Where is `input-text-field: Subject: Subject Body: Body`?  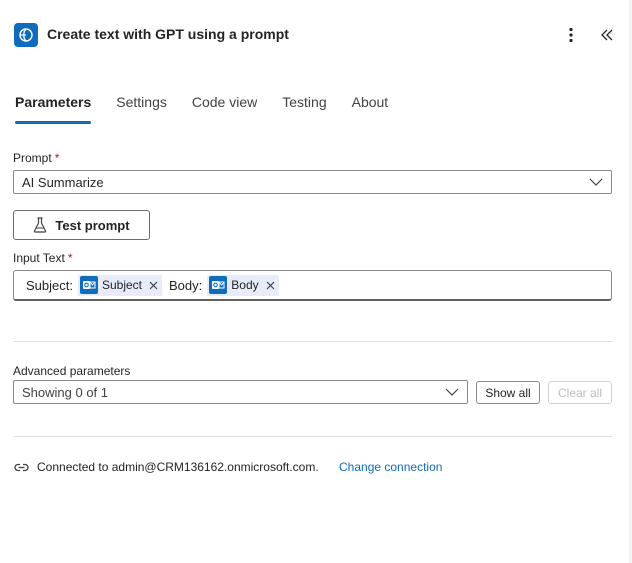 input-text-field: Subject: Subject Body: Body is located at coordinates (312, 285).